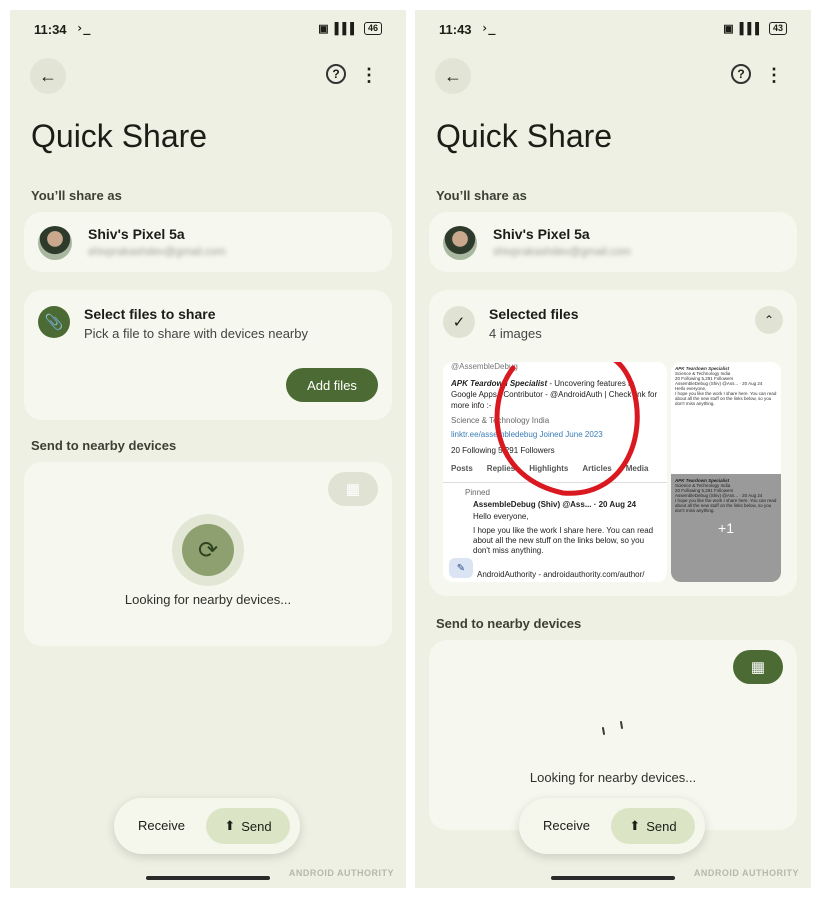 The width and height of the screenshot is (825, 897). What do you see at coordinates (515, 333) in the screenshot?
I see `selected-files-count: 4 images` at bounding box center [515, 333].